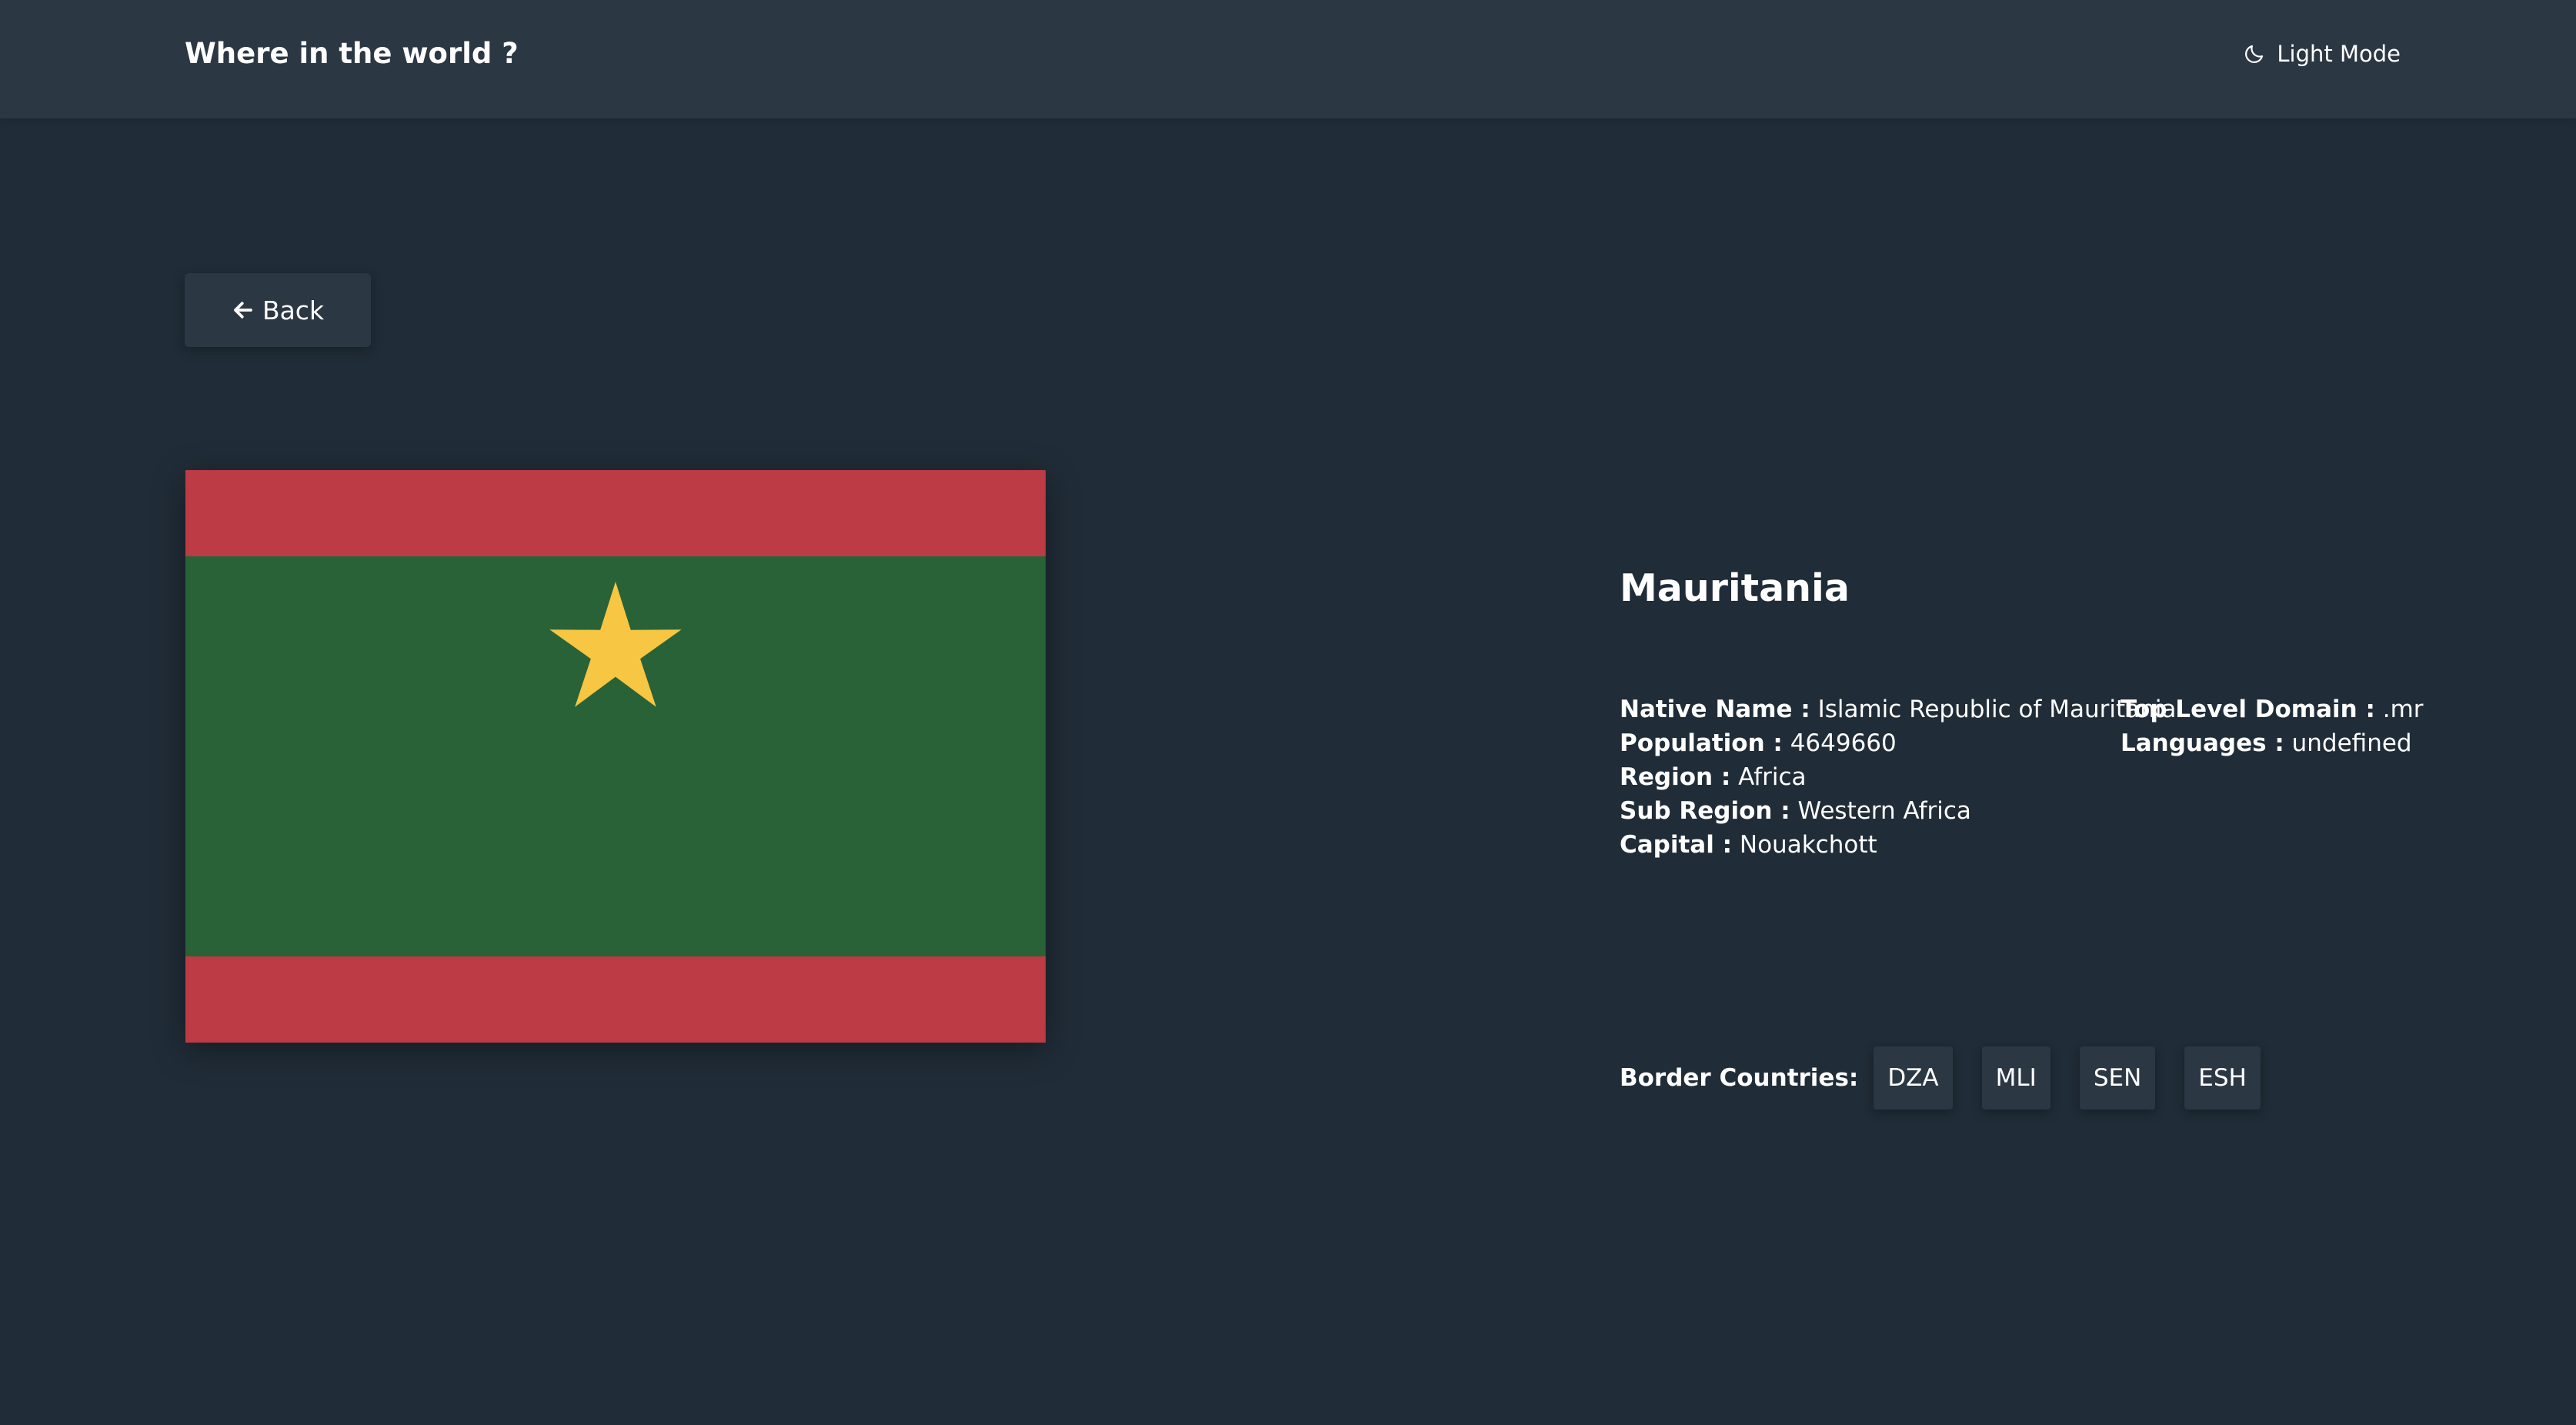  Describe the element at coordinates (1740, 1078) in the screenshot. I see `border-countries-label: Border Countries:` at that location.